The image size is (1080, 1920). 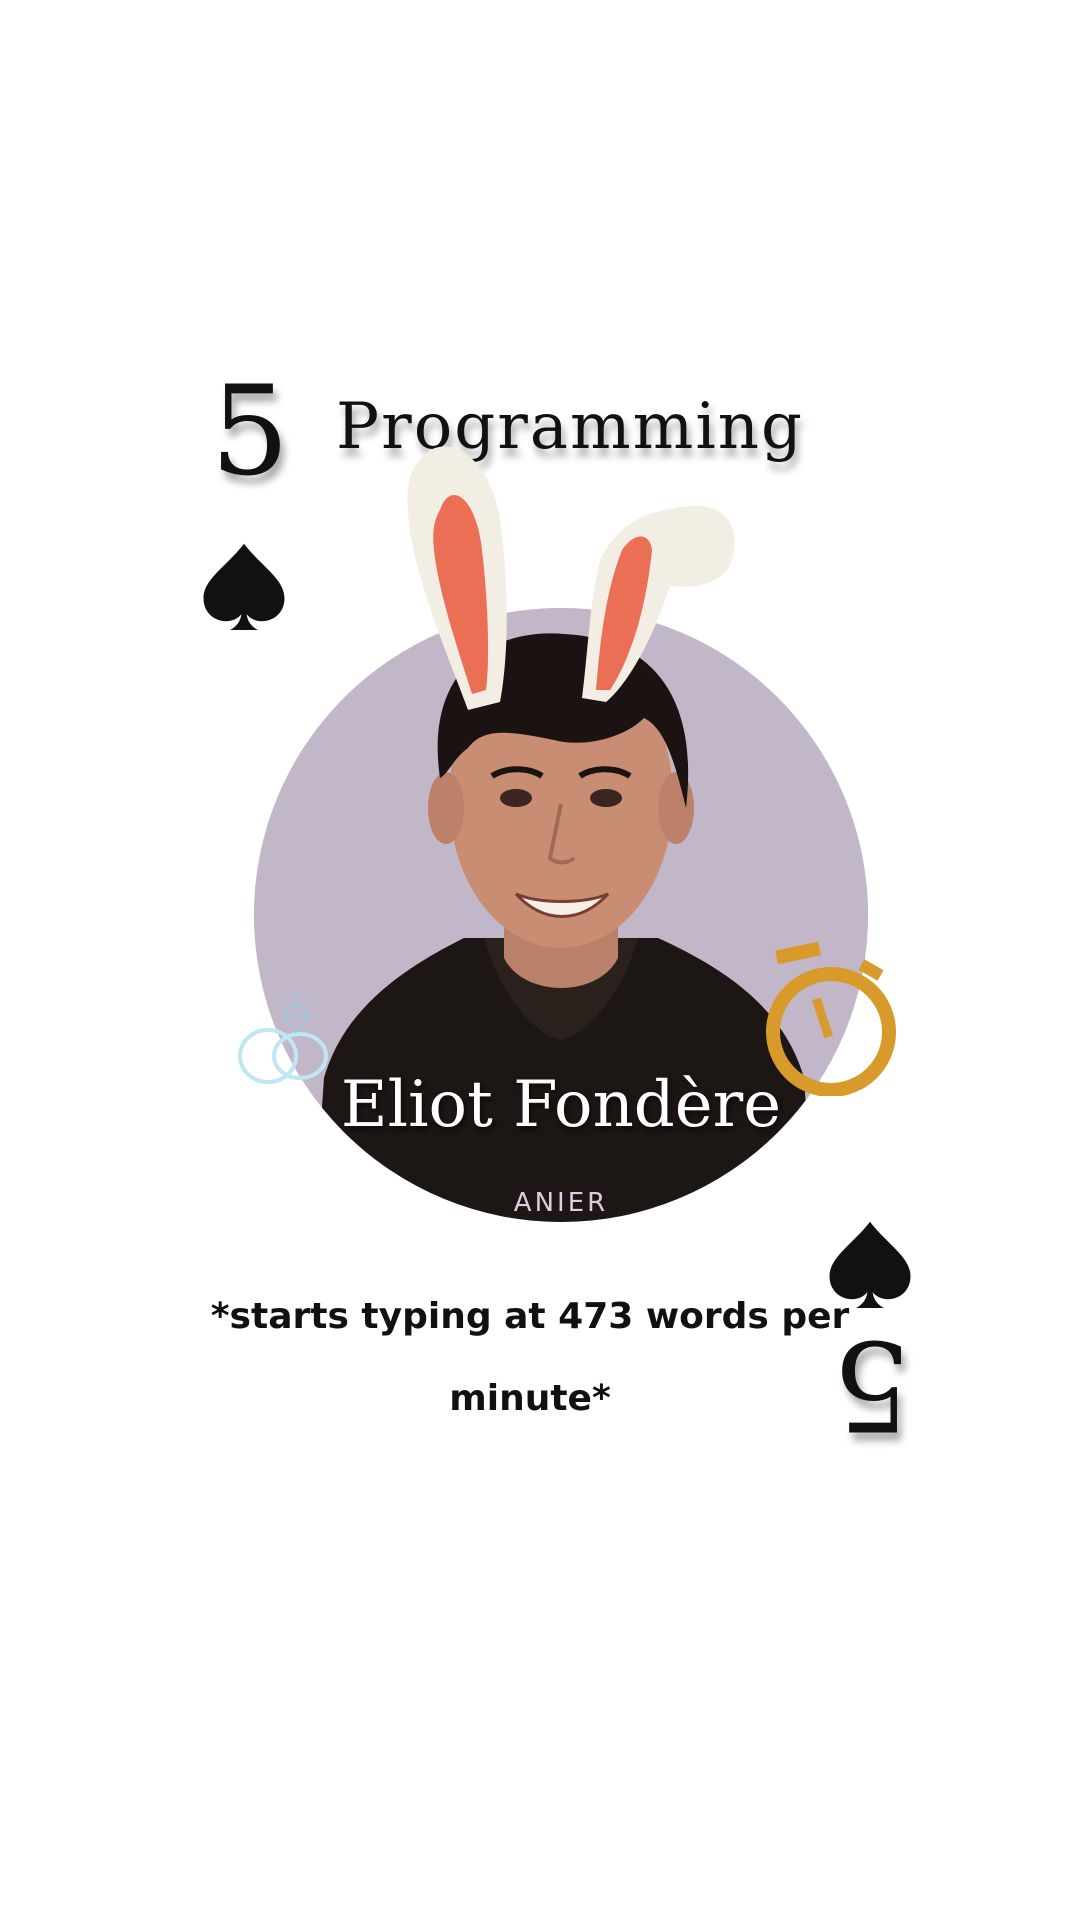 What do you see at coordinates (571, 578) in the screenshot?
I see `bunny-ears-icon` at bounding box center [571, 578].